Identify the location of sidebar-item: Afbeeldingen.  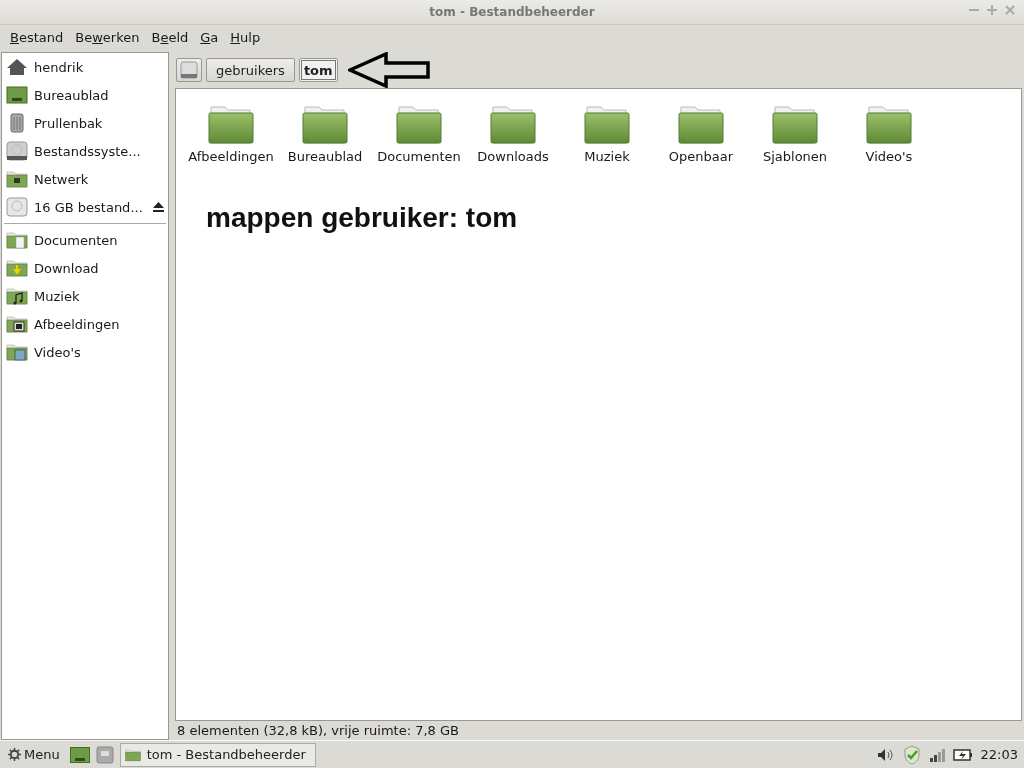
(99, 324).